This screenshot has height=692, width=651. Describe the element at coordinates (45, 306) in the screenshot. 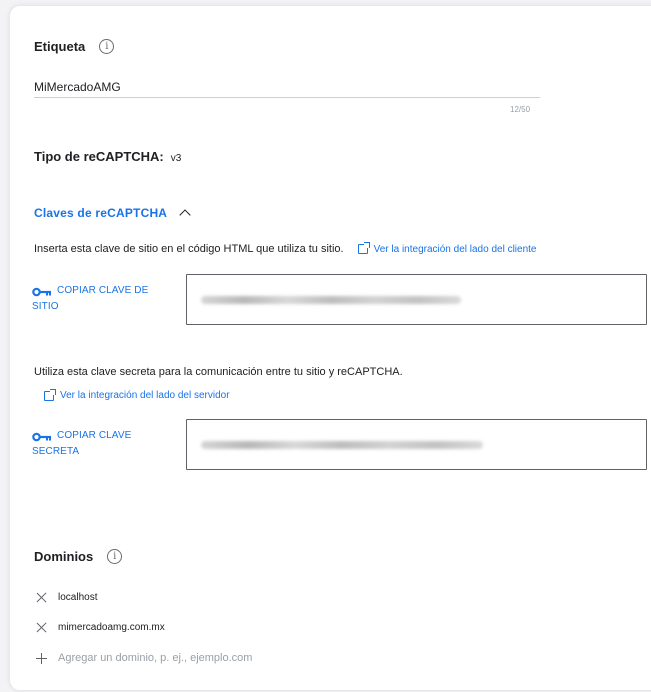

I see `copy-site-key-line2: SITIO` at that location.